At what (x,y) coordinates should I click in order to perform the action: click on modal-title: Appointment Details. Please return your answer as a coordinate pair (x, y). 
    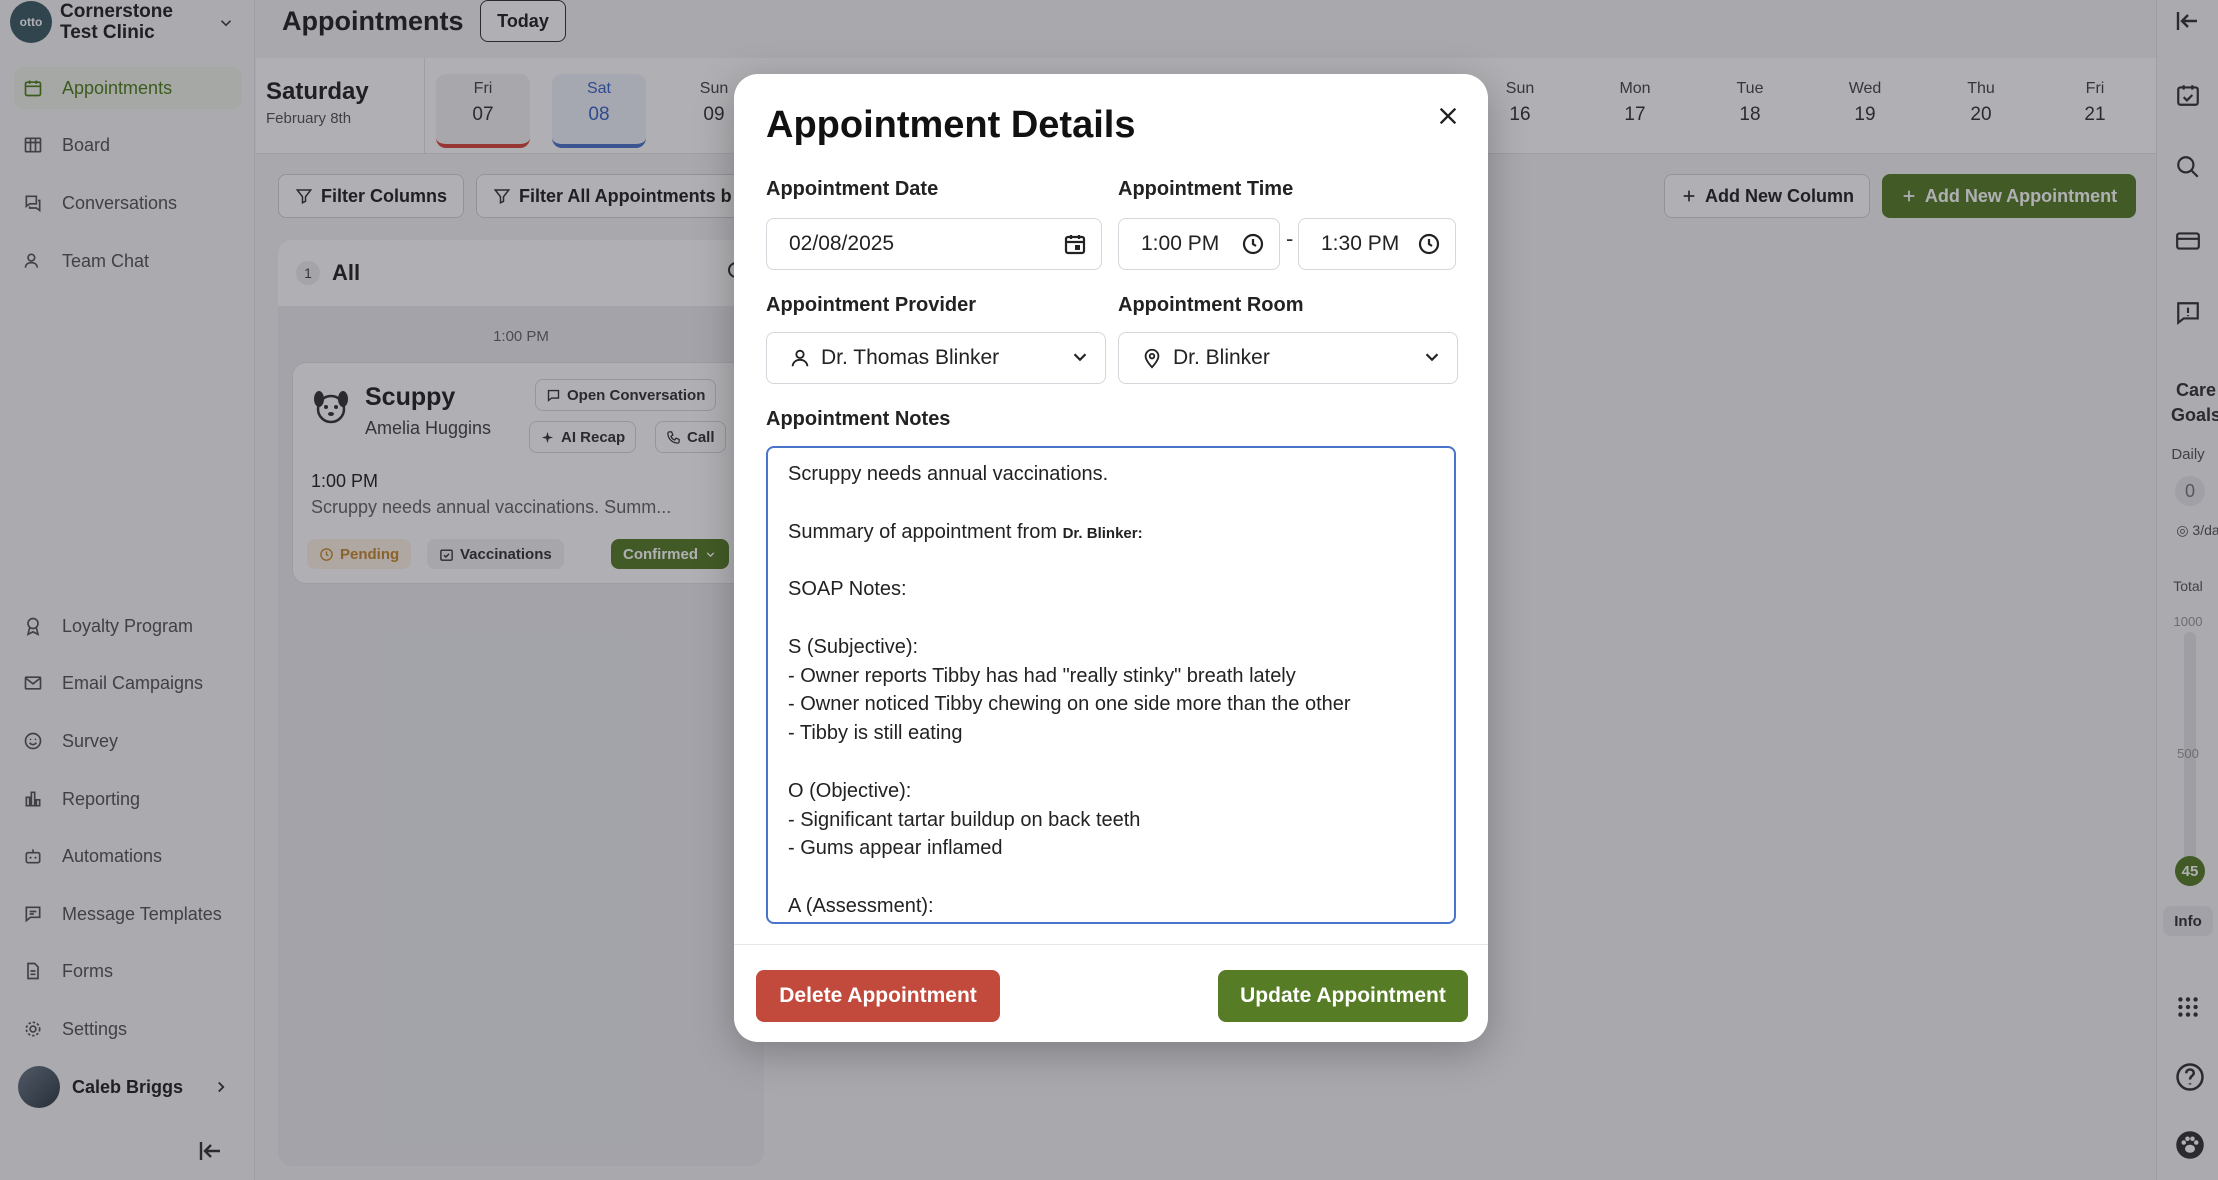
    Looking at the image, I should click on (951, 125).